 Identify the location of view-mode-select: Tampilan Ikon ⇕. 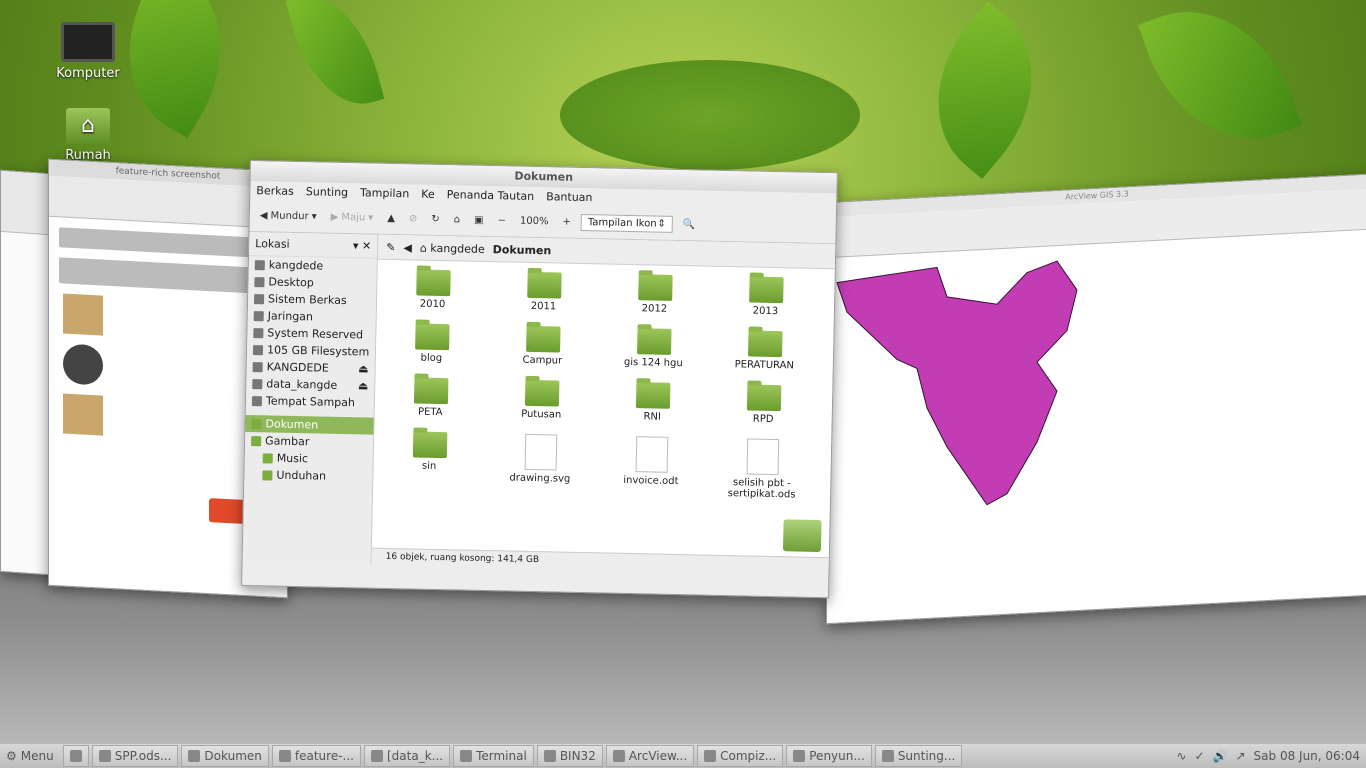
(627, 223).